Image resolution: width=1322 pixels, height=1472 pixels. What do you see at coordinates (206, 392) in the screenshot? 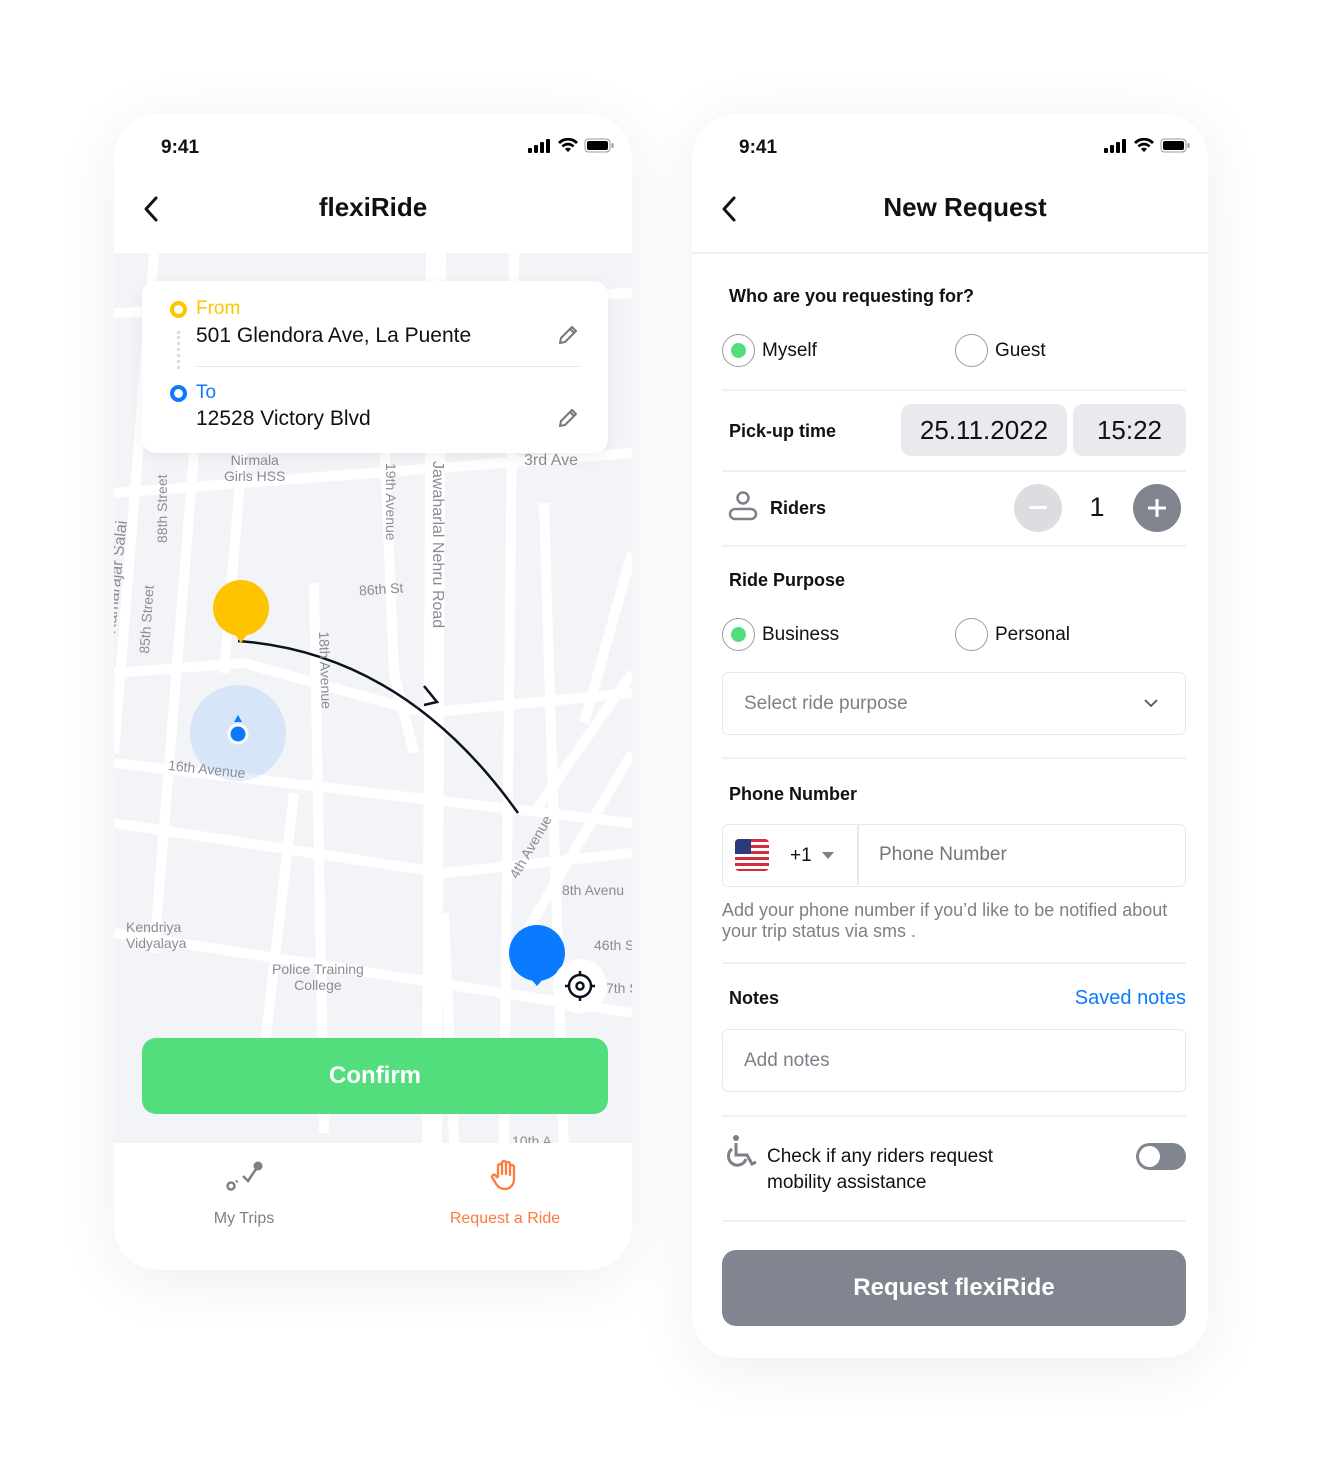
I see `to-label: To` at bounding box center [206, 392].